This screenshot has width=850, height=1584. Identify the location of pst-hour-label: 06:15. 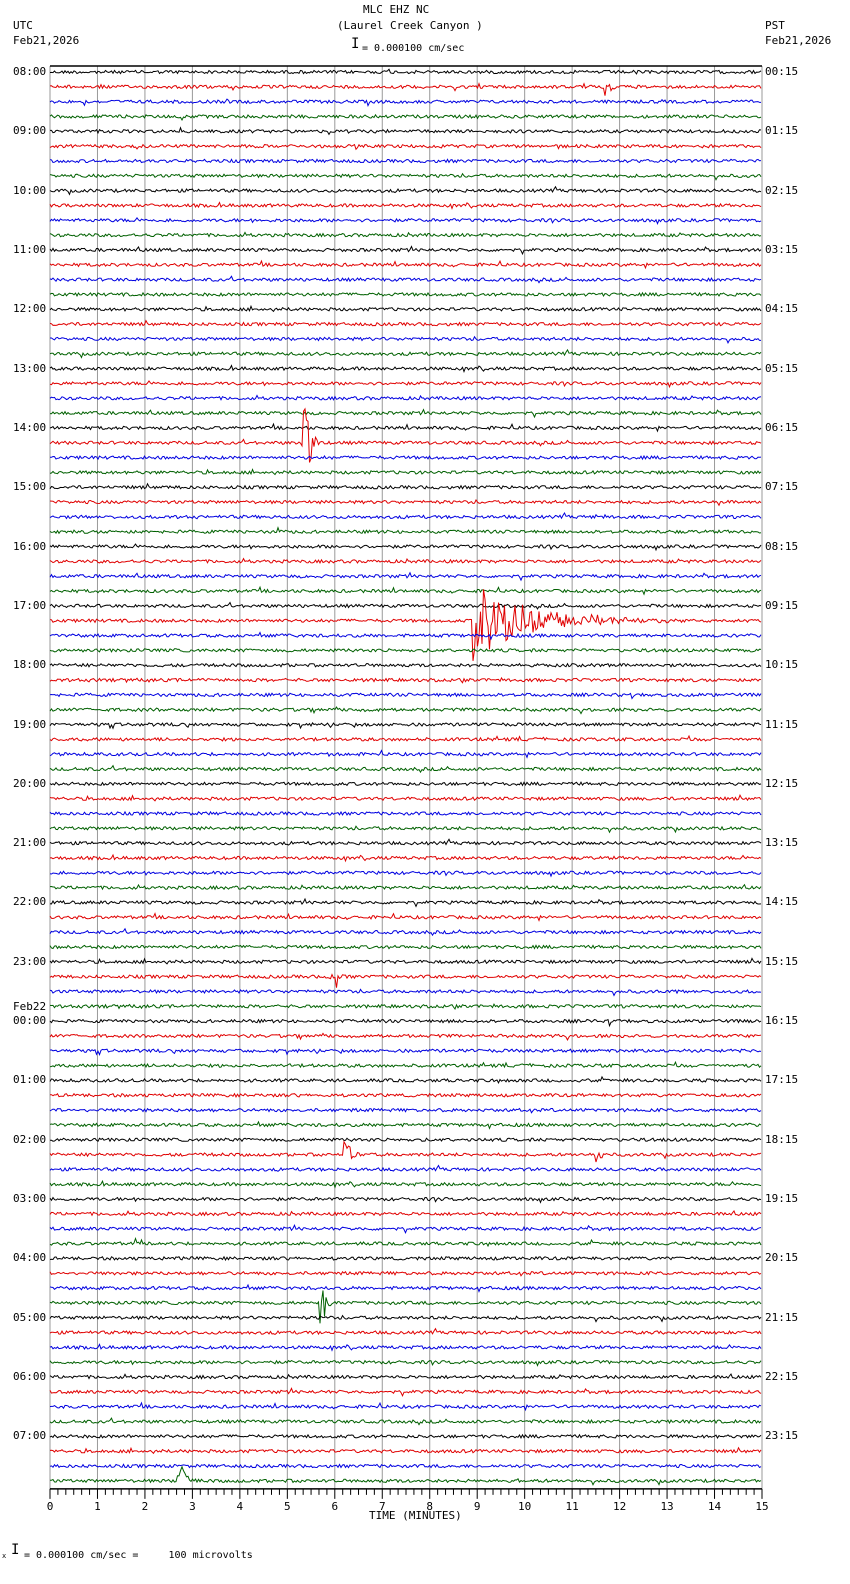
(782, 427).